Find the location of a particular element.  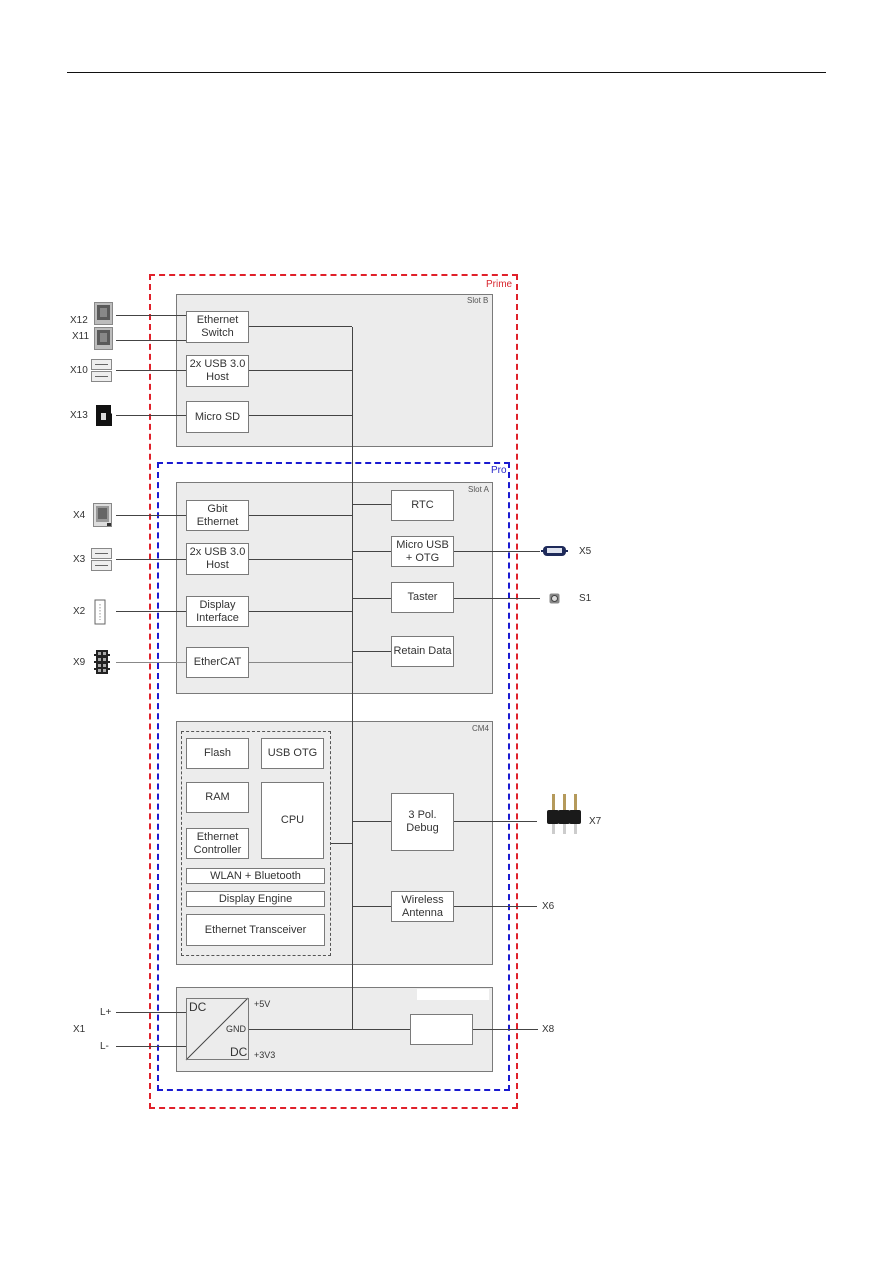

displayport-icon is located at coordinates (100, 612).